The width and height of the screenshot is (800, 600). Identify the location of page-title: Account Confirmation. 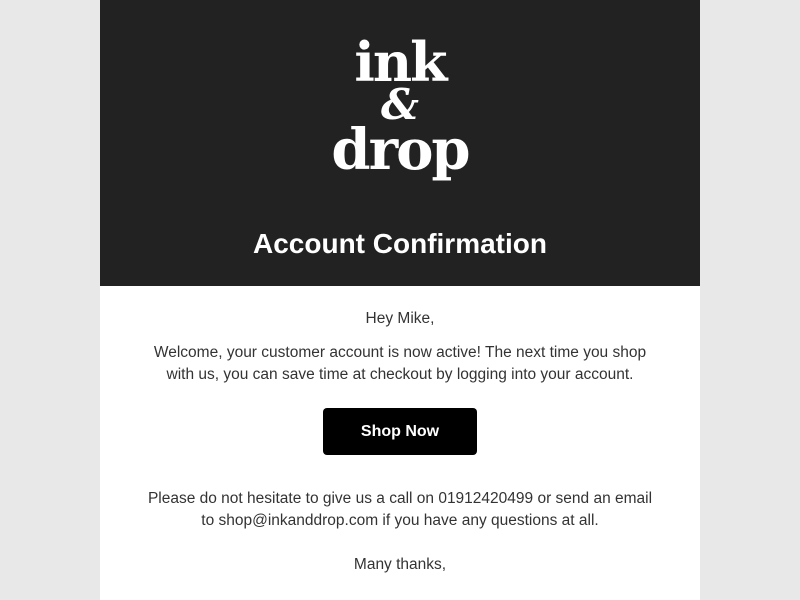
(400, 243).